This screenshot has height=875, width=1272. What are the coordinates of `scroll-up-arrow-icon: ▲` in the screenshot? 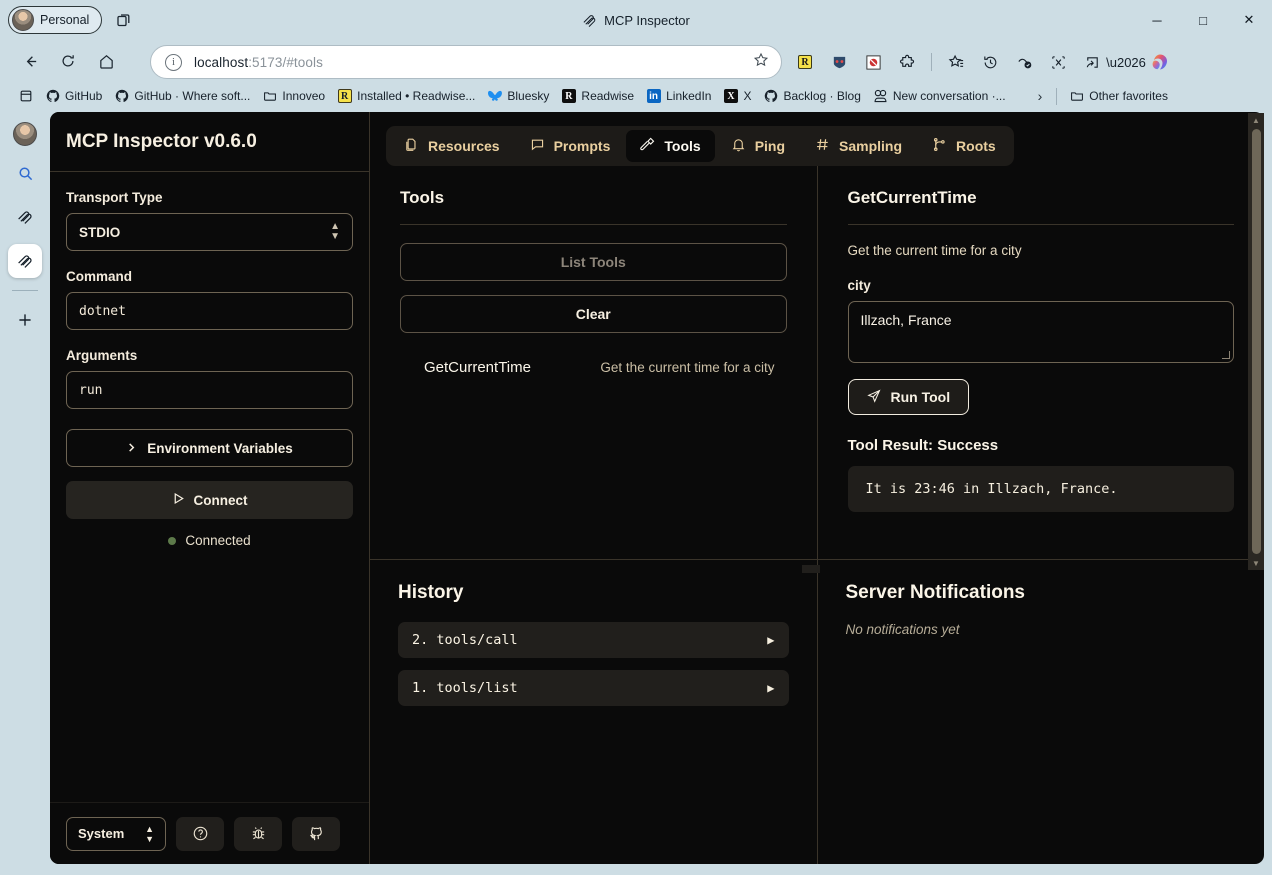 It's located at (1256, 120).